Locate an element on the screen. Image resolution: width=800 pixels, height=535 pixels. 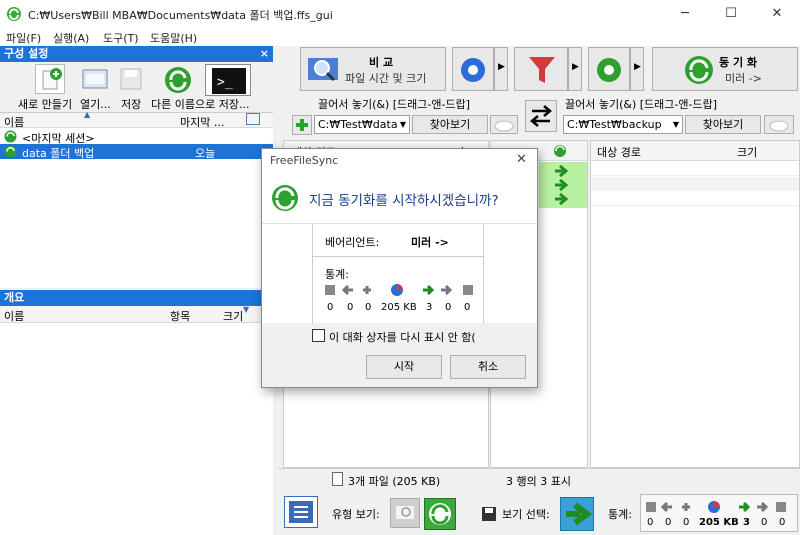
status-bar: 3개 파일 (205 KB) 3 행의 3 표시 is located at coordinates (539, 478).